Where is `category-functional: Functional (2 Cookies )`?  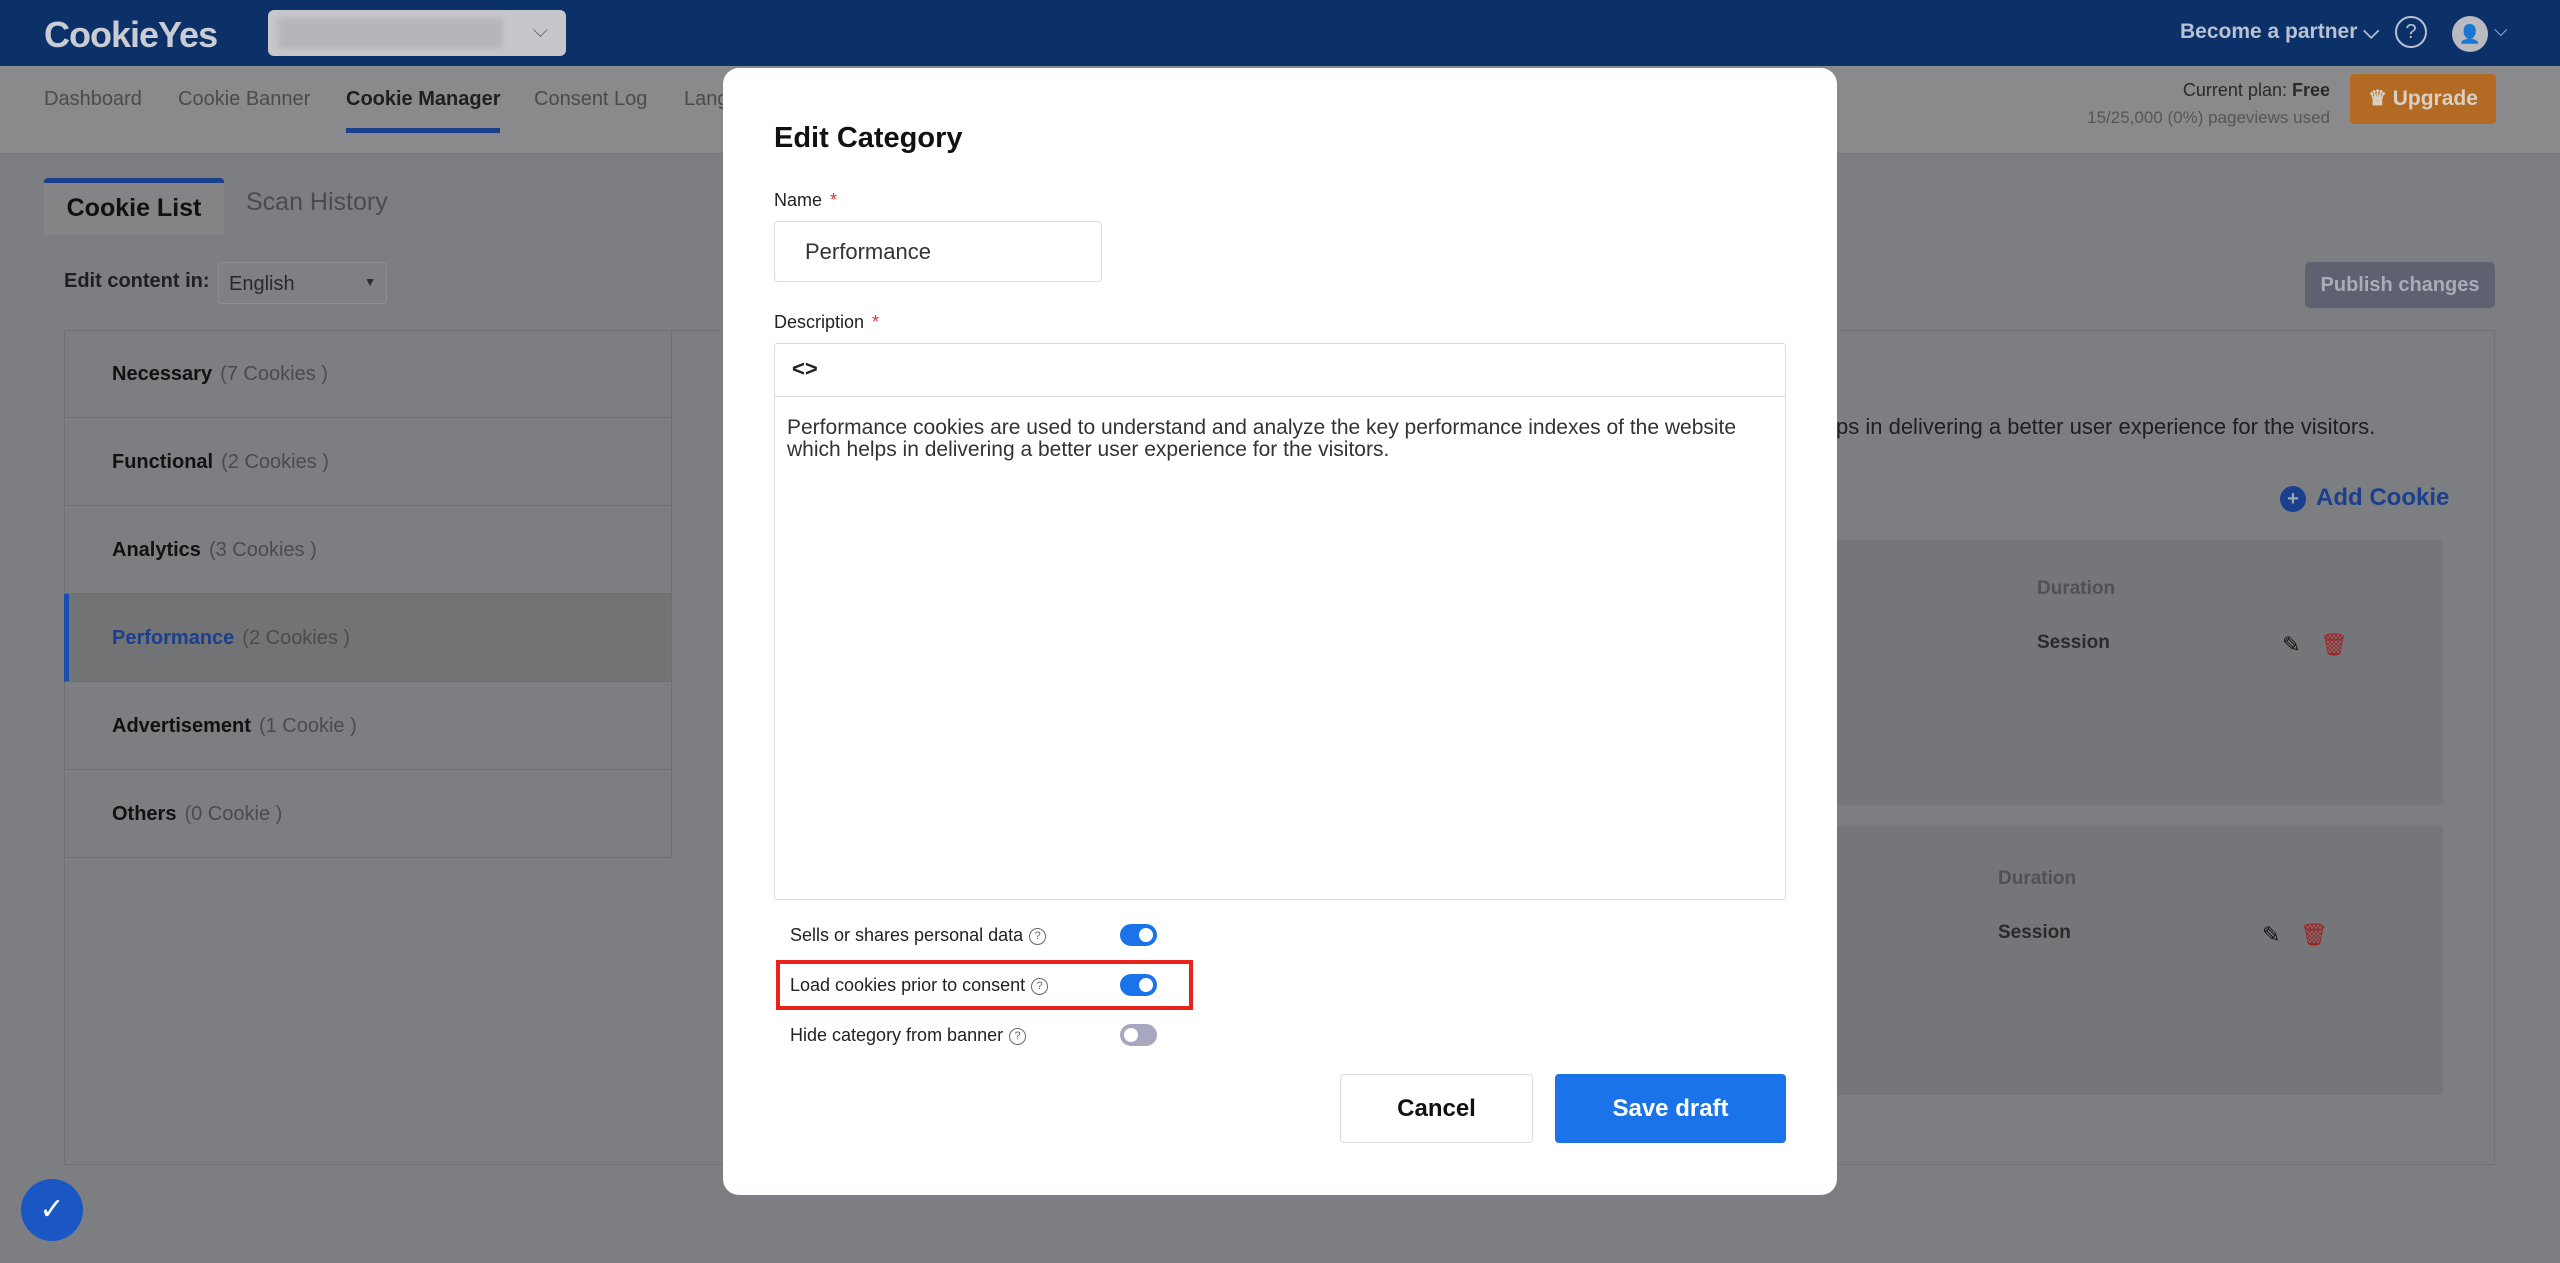
category-functional: Functional (2 Cookies ) is located at coordinates (367, 462).